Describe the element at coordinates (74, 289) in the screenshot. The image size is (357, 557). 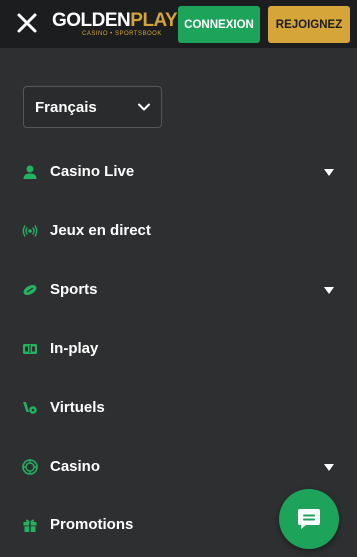
I see `menu-item-label: Sports` at that location.